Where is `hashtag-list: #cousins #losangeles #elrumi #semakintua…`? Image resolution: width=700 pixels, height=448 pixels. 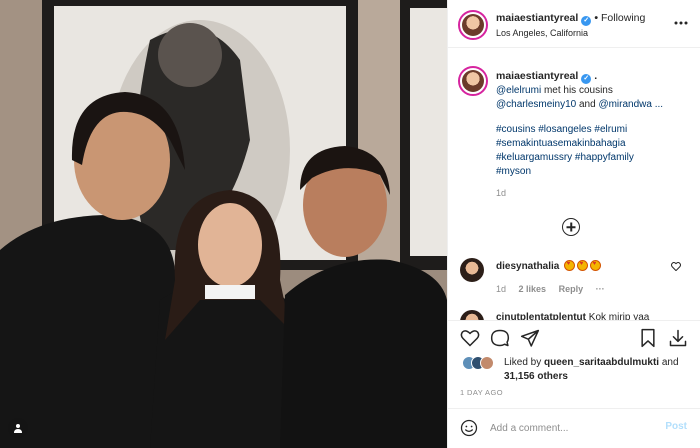
hashtag-list: #cousins #losangeles #elrumi #semakintua… is located at coordinates (594, 151).